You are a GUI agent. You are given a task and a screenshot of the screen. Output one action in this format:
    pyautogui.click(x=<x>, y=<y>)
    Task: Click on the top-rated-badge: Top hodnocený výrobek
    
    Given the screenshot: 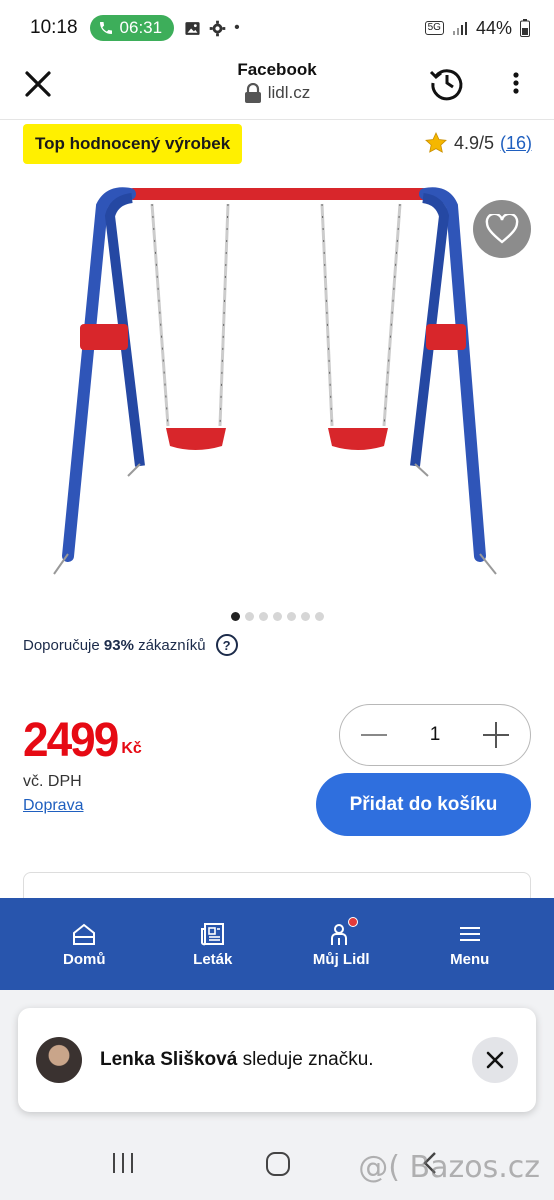 What is the action you would take?
    pyautogui.click(x=133, y=144)
    